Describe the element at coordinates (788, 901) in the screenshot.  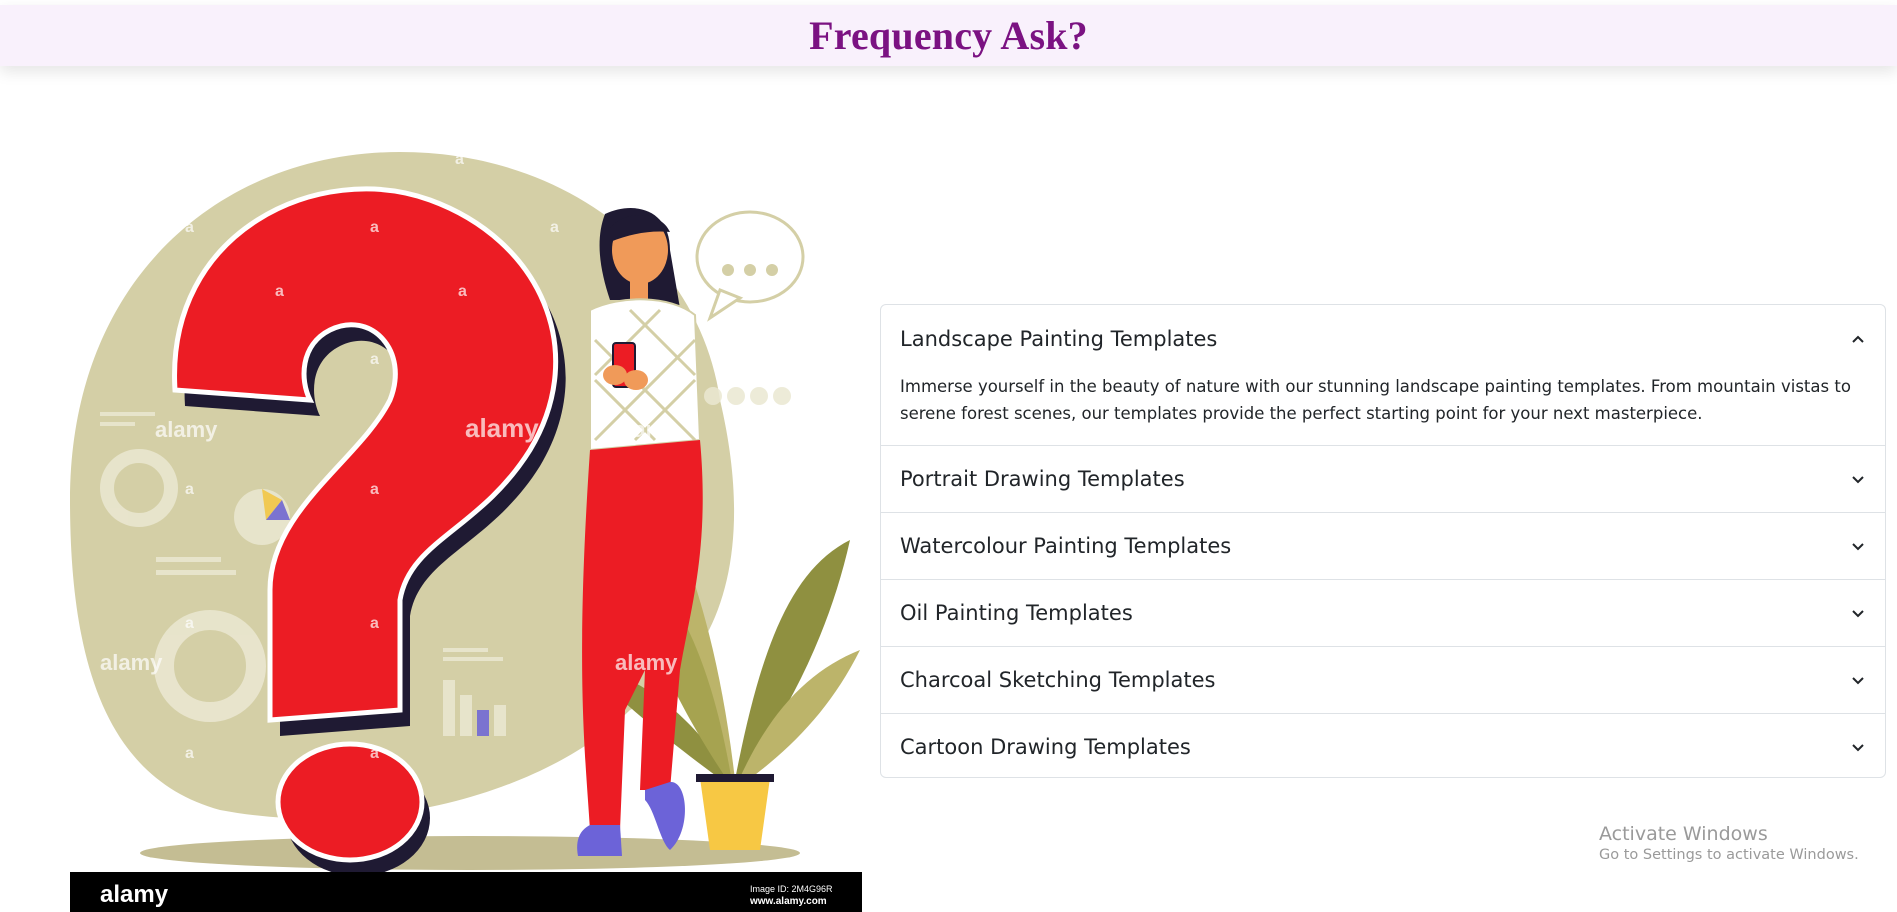
I see `stock-url: www.alamy.com` at that location.